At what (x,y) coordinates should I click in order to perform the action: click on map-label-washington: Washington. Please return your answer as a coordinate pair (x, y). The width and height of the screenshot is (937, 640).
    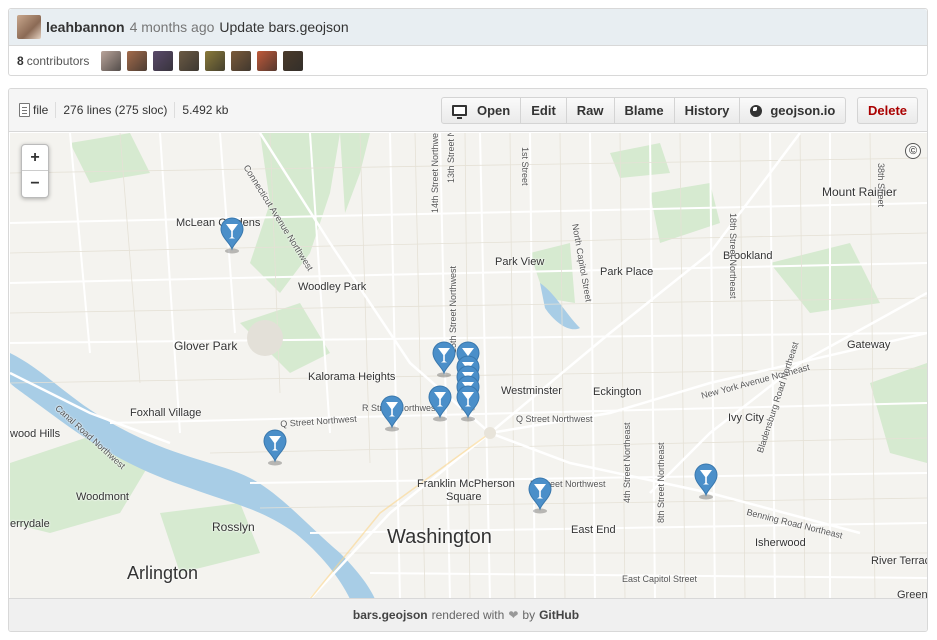
    Looking at the image, I should click on (439, 537).